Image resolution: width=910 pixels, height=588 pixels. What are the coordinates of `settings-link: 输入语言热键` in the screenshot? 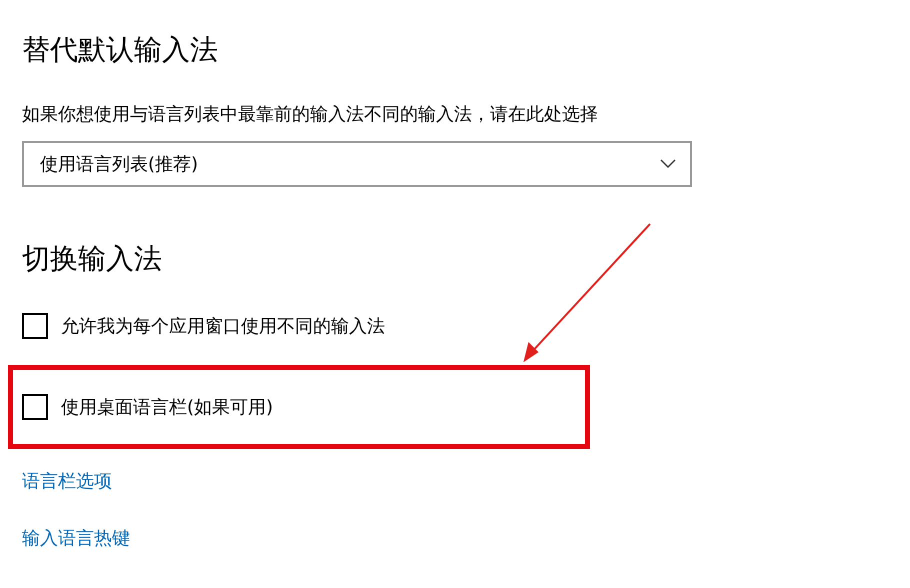 It's located at (76, 538).